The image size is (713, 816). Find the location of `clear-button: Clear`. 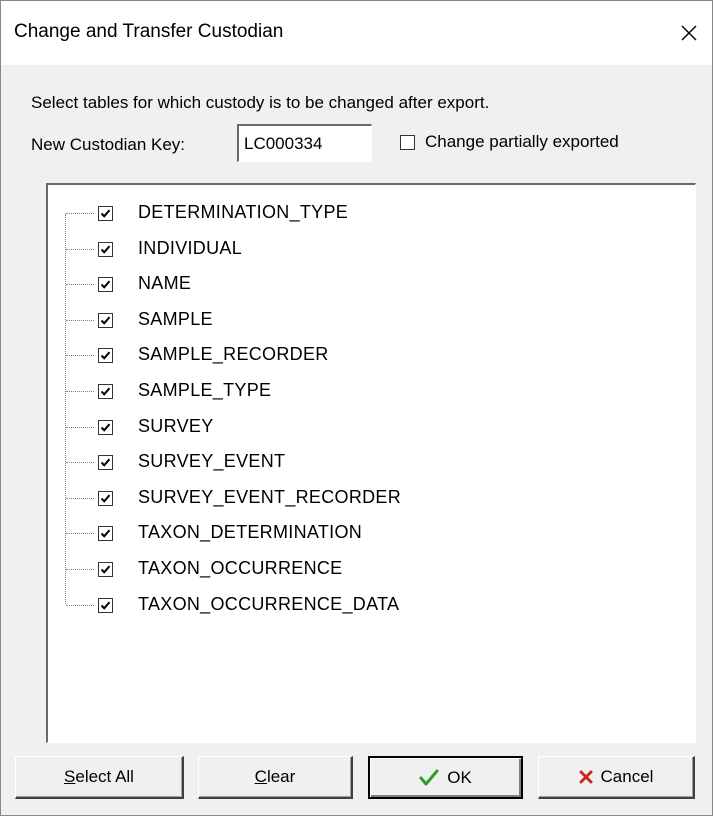

clear-button: Clear is located at coordinates (275, 777).